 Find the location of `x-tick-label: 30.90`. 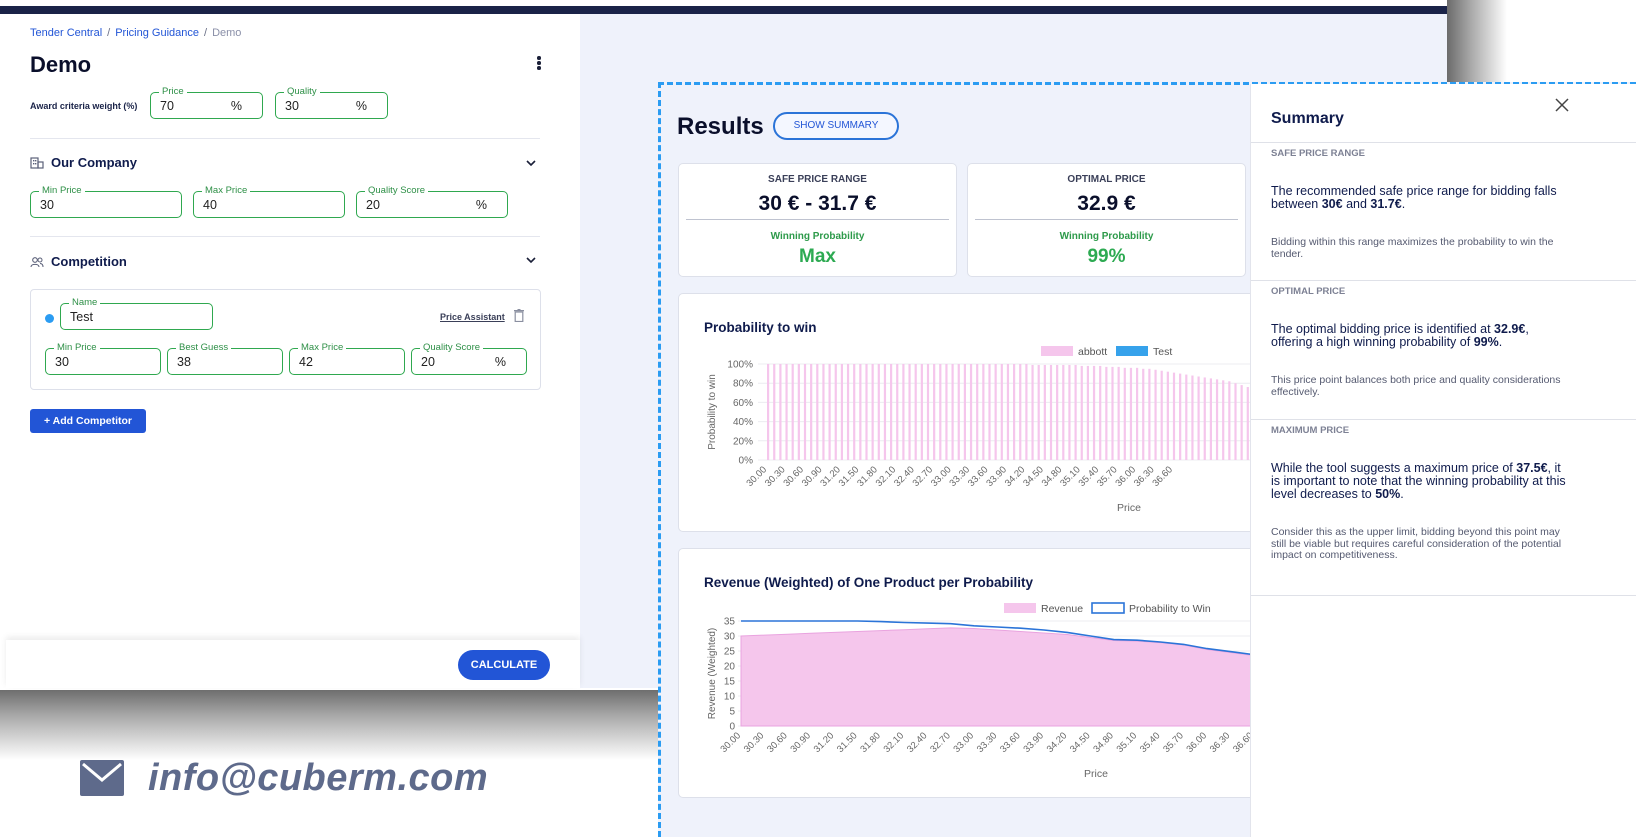

x-tick-label: 30.90 is located at coordinates (812, 476).